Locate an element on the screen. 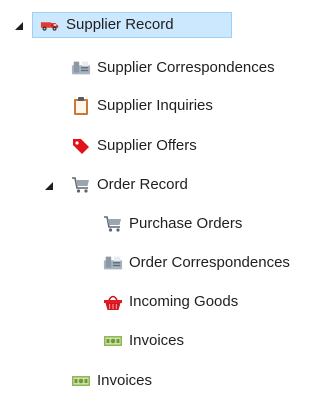 The height and width of the screenshot is (397, 331). tree-item-supplier-offers: Supplier Offers is located at coordinates (134, 146).